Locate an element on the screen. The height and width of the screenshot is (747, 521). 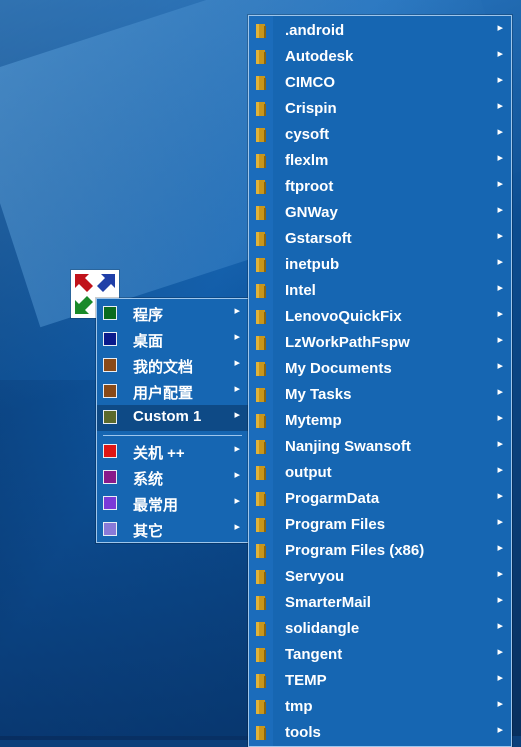
submenu-folder-item: inetpub ▸ is located at coordinates (380, 265).